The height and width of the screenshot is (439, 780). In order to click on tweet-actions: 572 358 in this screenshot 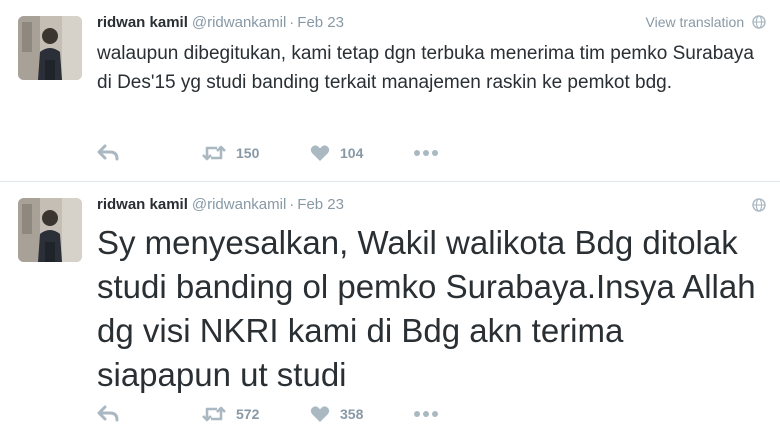, I will do `click(277, 414)`.